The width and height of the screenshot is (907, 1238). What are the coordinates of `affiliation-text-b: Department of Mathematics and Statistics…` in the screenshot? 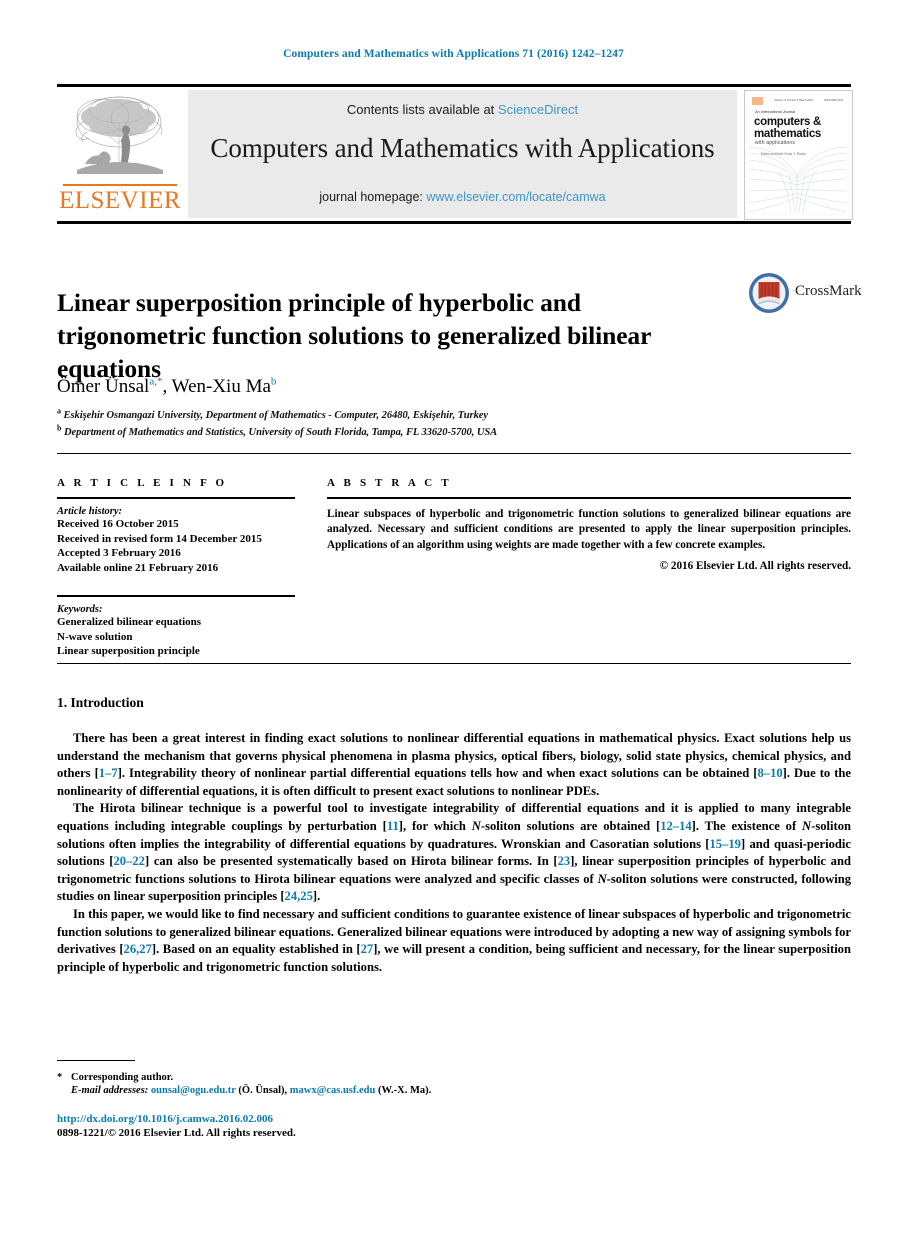 It's located at (280, 432).